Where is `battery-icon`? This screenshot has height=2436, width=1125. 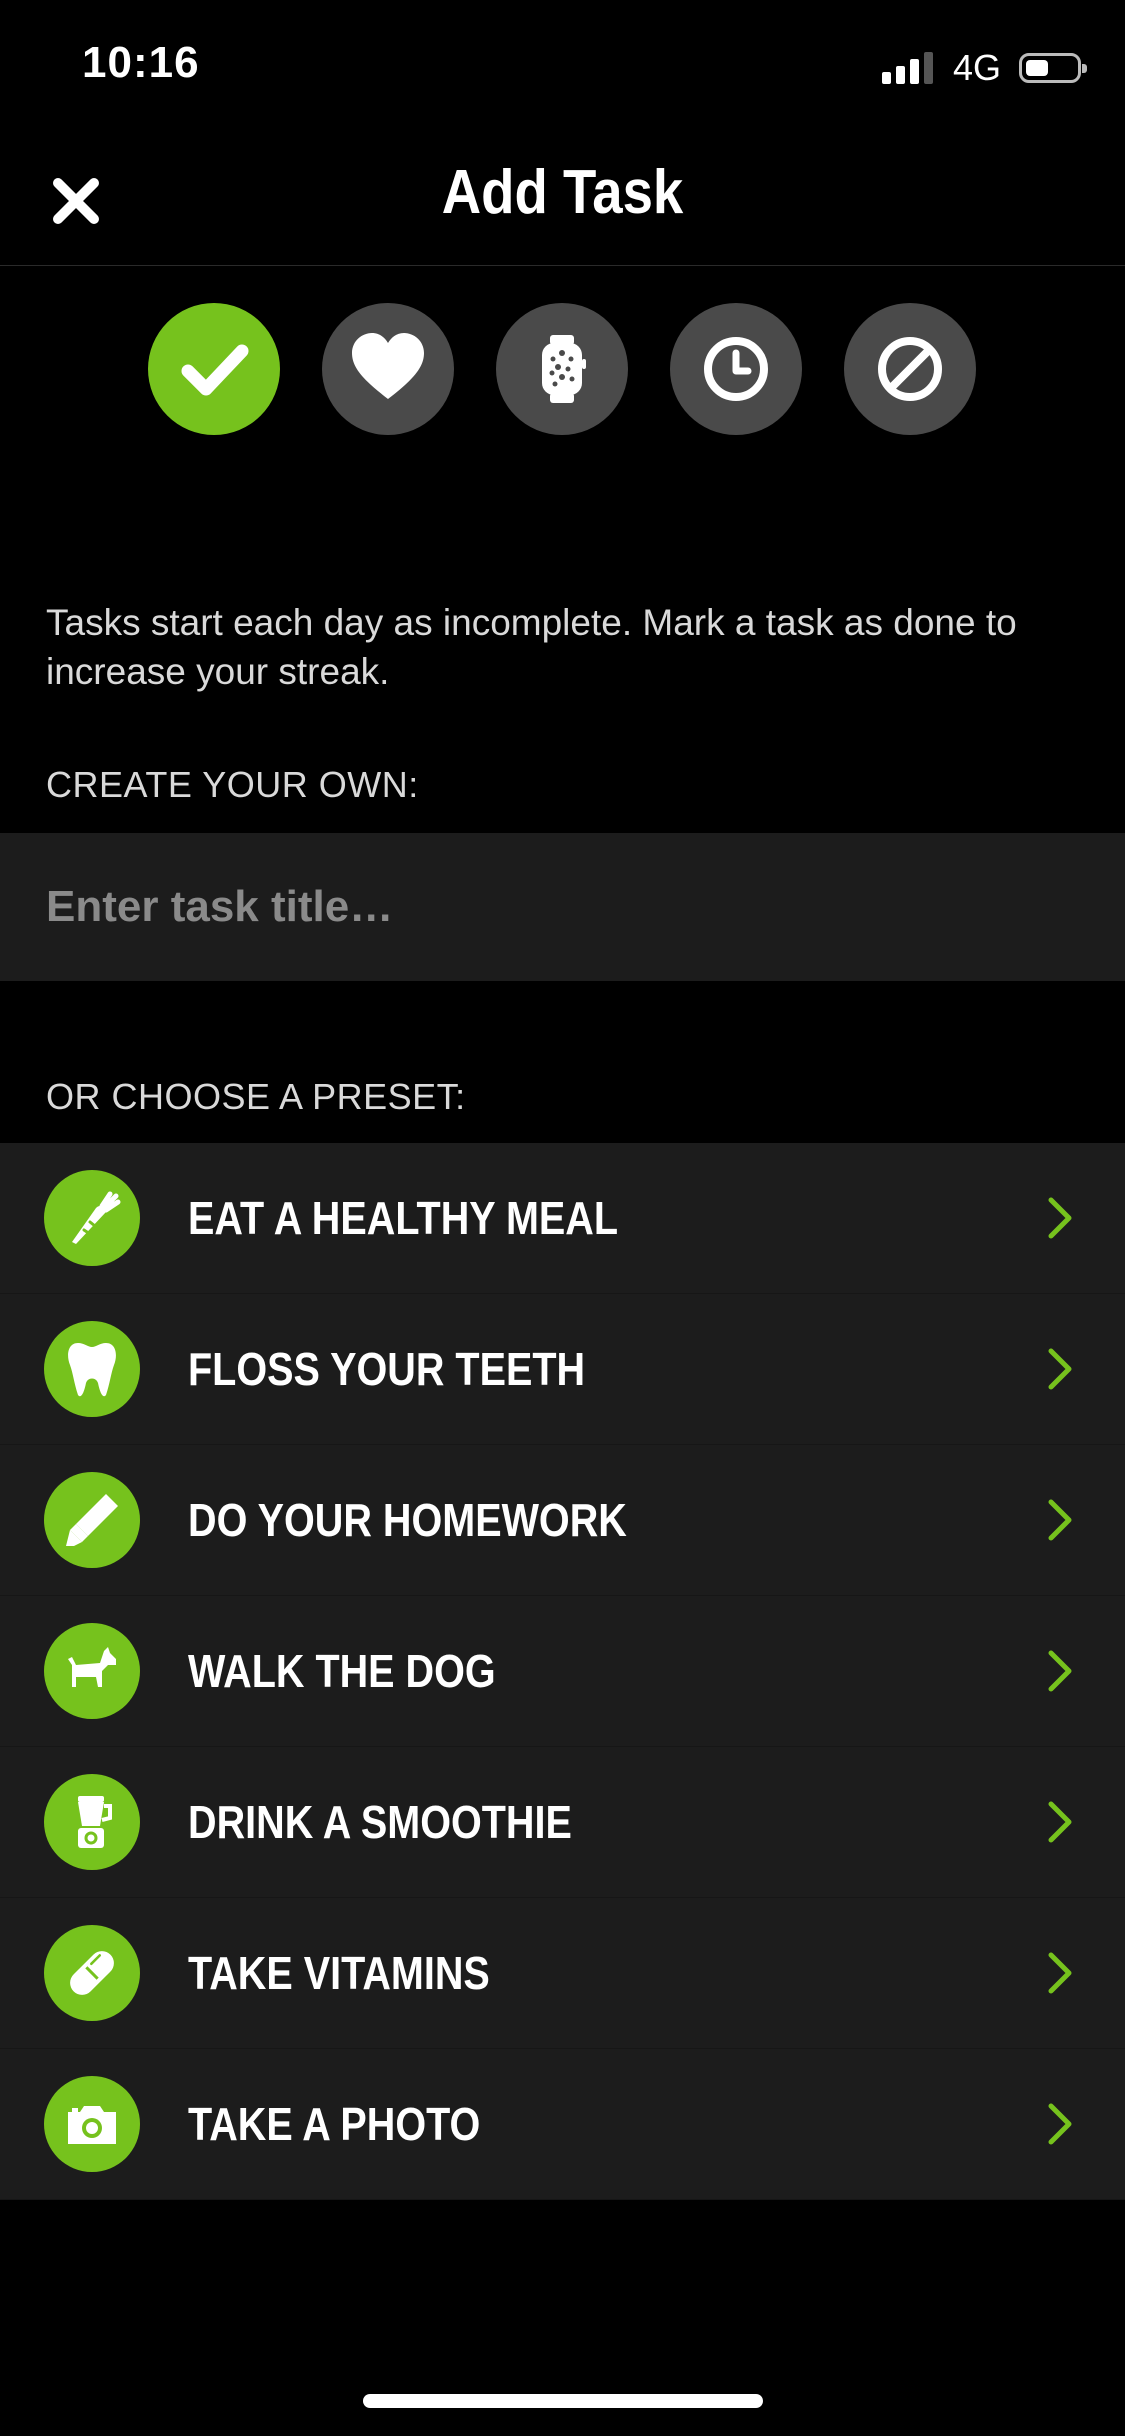 battery-icon is located at coordinates (1053, 68).